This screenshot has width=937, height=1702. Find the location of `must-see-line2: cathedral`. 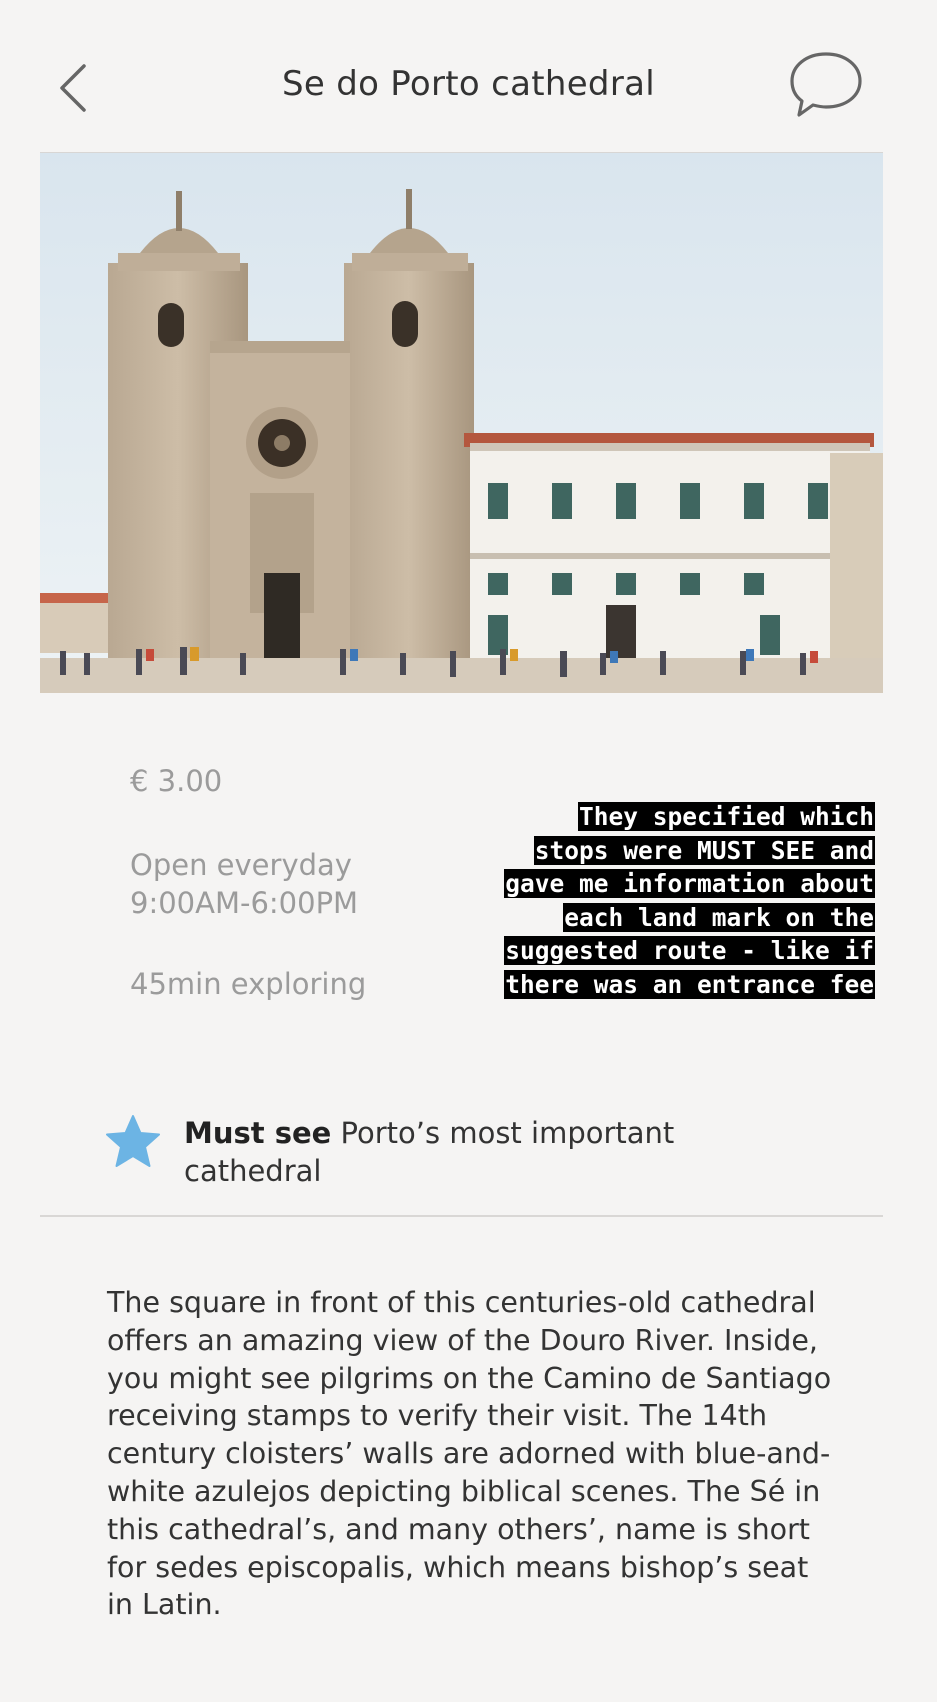

must-see-line2: cathedral is located at coordinates (253, 1171).